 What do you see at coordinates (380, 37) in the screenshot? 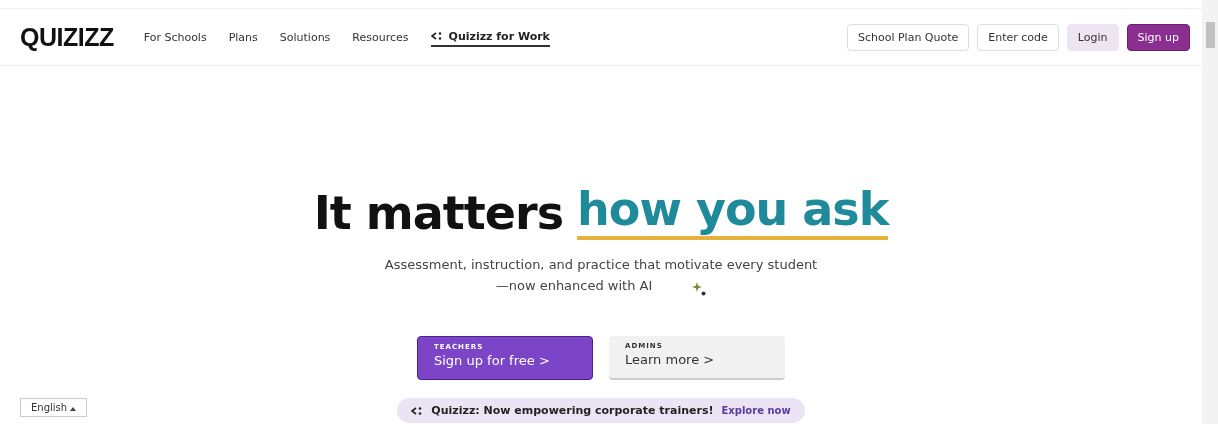
I see `nav-link: Resources` at bounding box center [380, 37].